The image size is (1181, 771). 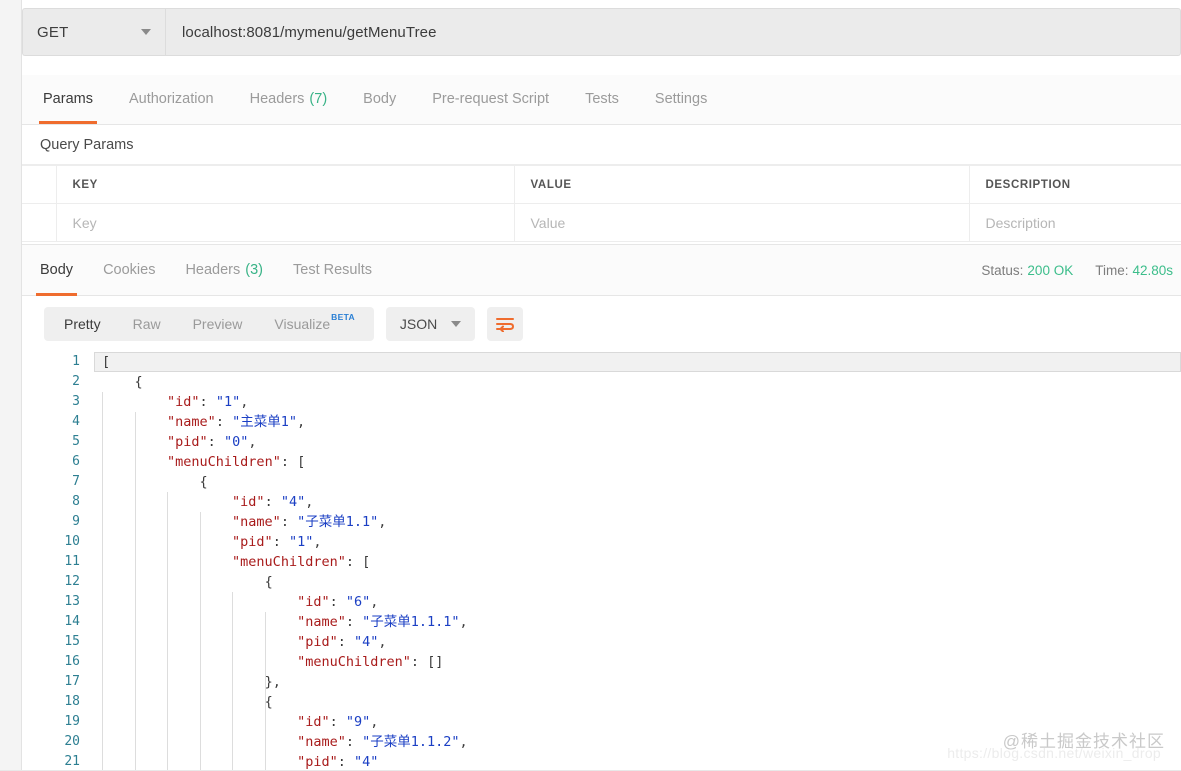 I want to click on tab-settings-label: Settings, so click(x=681, y=99).